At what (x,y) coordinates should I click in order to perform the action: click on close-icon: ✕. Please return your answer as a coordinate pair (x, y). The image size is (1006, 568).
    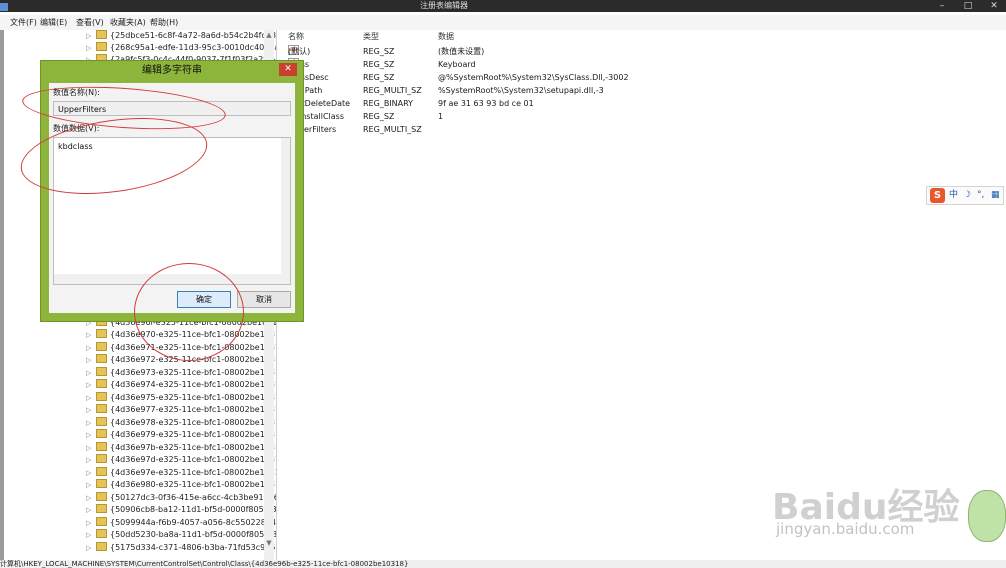
    Looking at the image, I should click on (288, 69).